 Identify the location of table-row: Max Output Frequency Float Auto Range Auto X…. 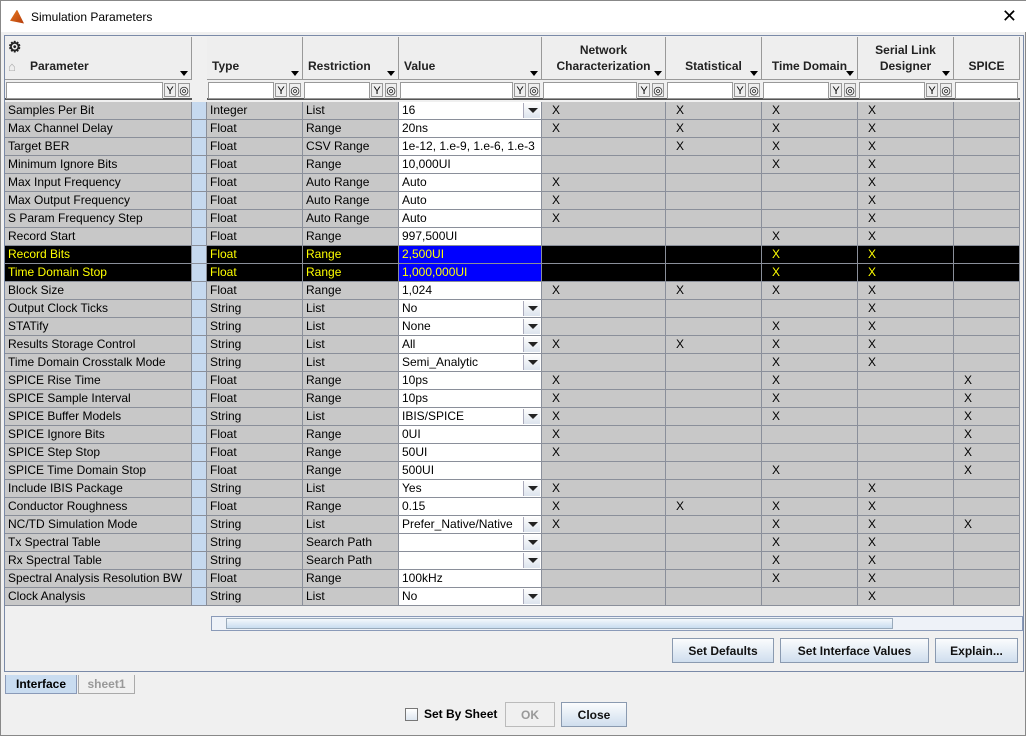
(514, 201).